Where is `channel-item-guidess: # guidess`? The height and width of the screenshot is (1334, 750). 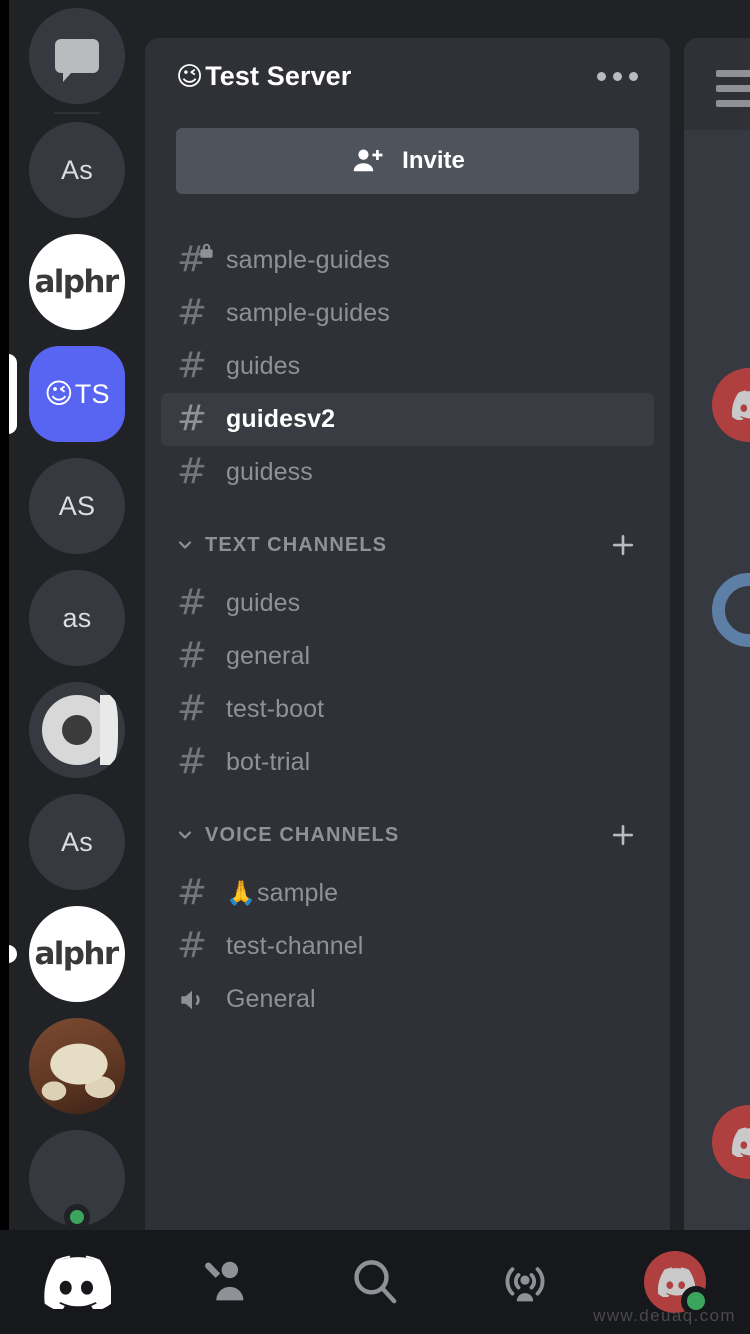 channel-item-guidess: # guidess is located at coordinates (407, 472).